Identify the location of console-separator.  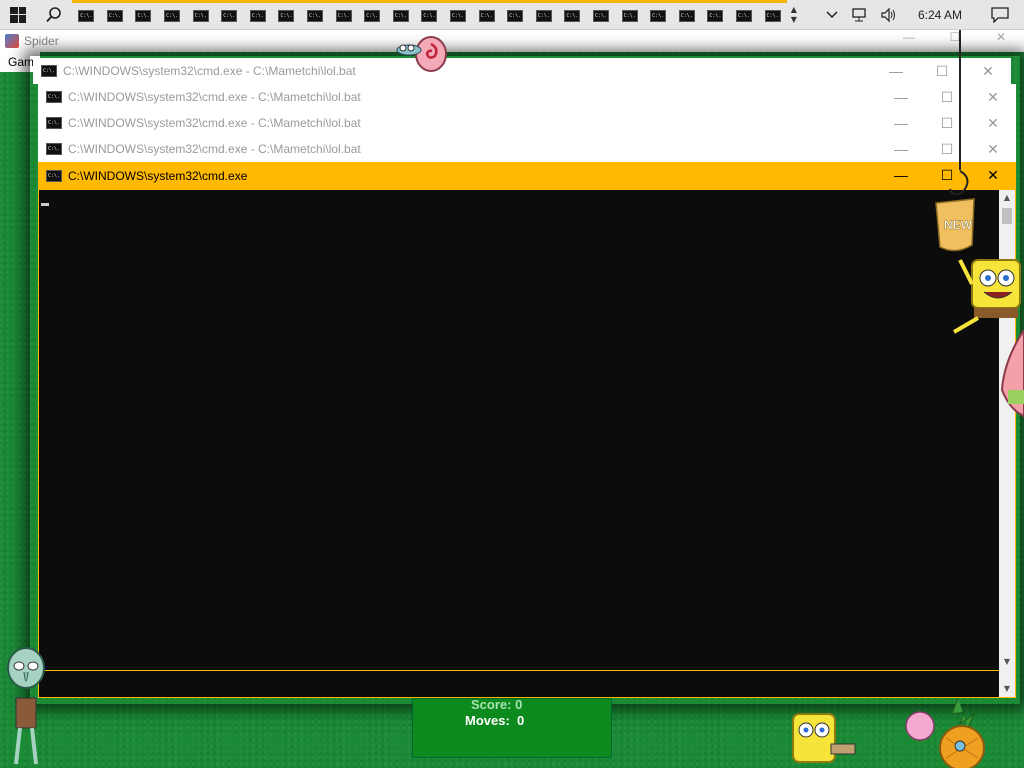
(520, 670).